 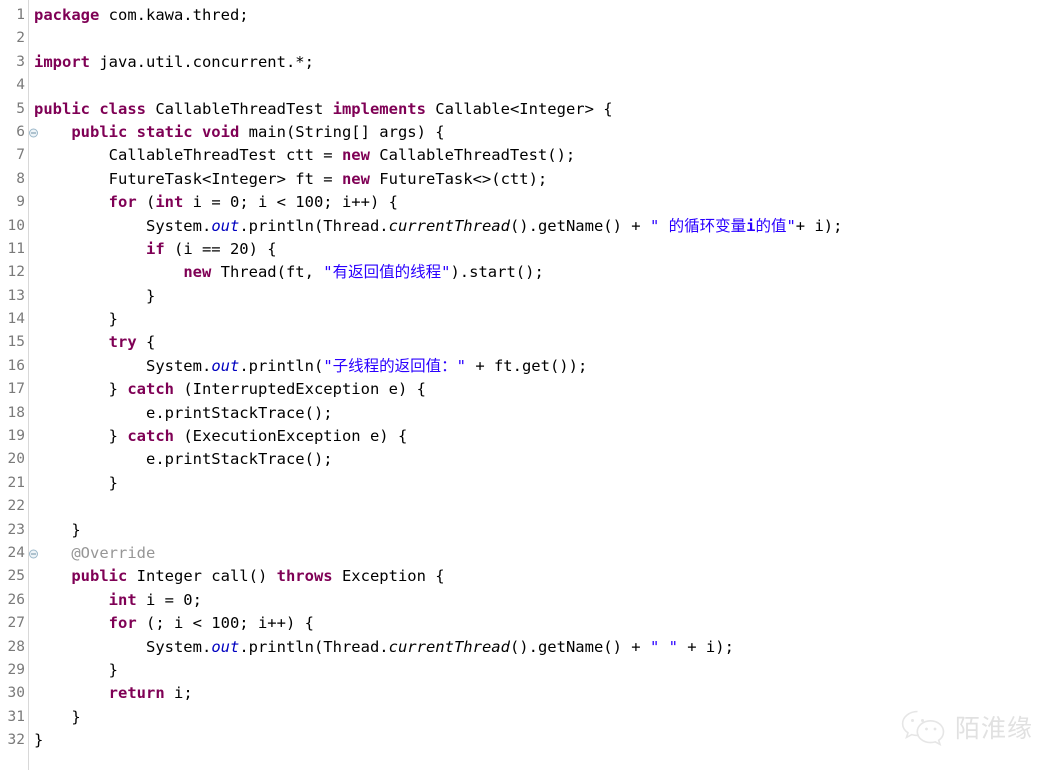 What do you see at coordinates (150, 342) in the screenshot?
I see `code-token: {` at bounding box center [150, 342].